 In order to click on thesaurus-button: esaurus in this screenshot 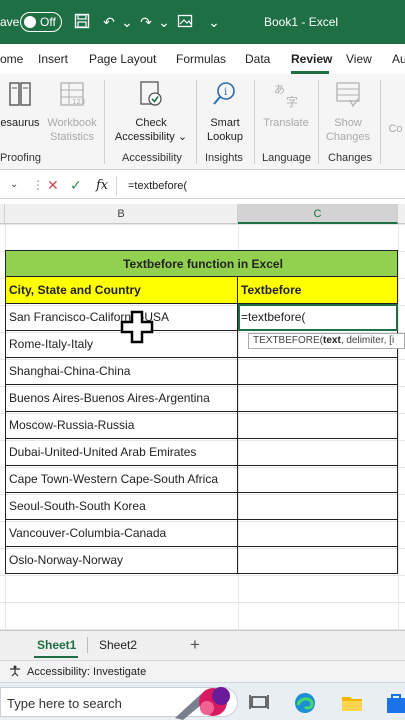, I will do `click(20, 105)`.